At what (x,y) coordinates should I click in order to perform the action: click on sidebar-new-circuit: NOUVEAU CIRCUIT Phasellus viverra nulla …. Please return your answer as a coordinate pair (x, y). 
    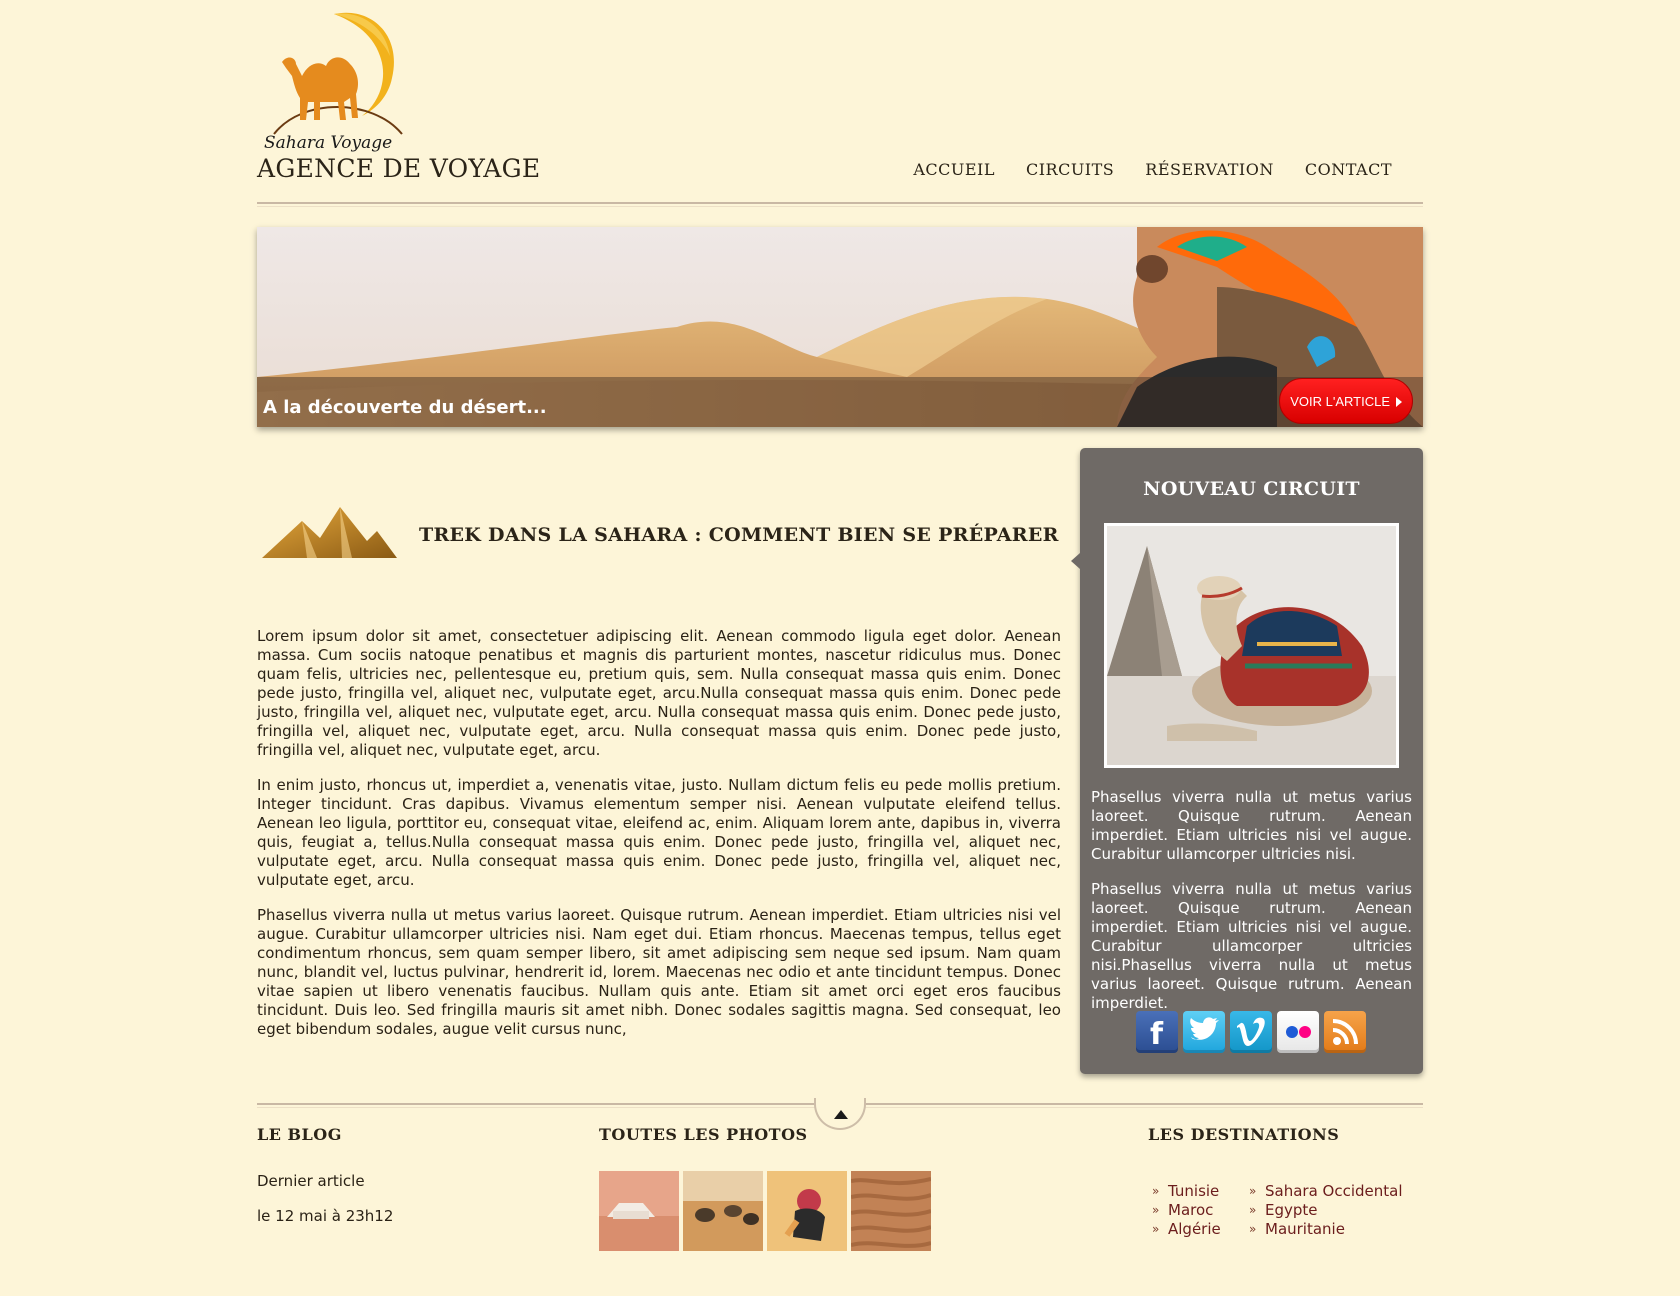
    Looking at the image, I should click on (1247, 761).